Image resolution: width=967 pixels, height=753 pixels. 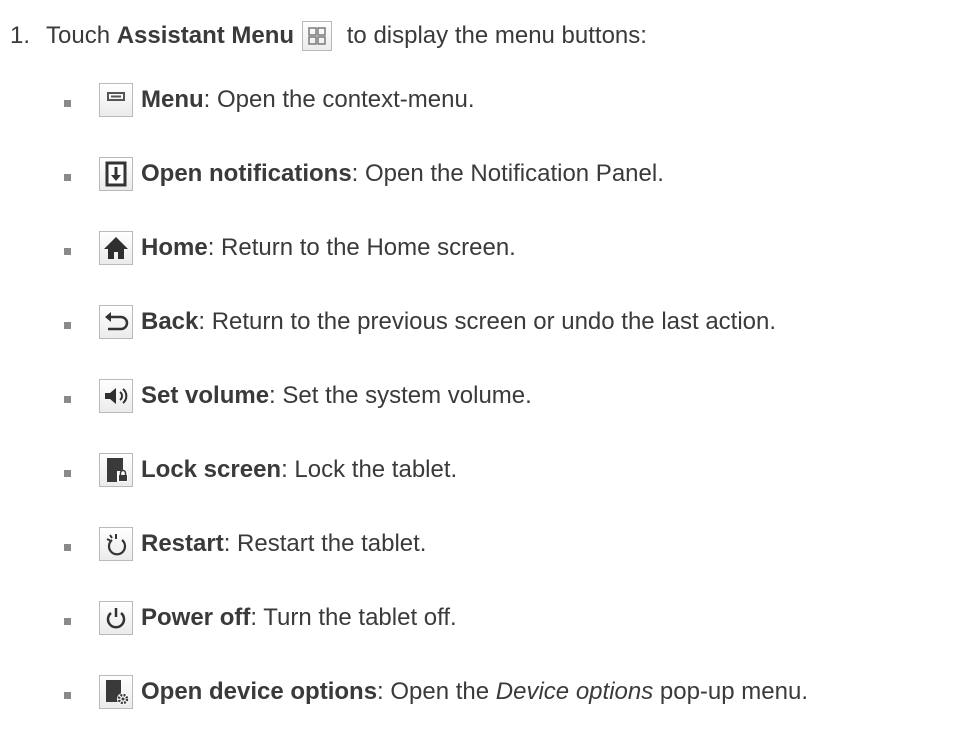 What do you see at coordinates (81, 35) in the screenshot?
I see `step-prefix: Touch` at bounding box center [81, 35].